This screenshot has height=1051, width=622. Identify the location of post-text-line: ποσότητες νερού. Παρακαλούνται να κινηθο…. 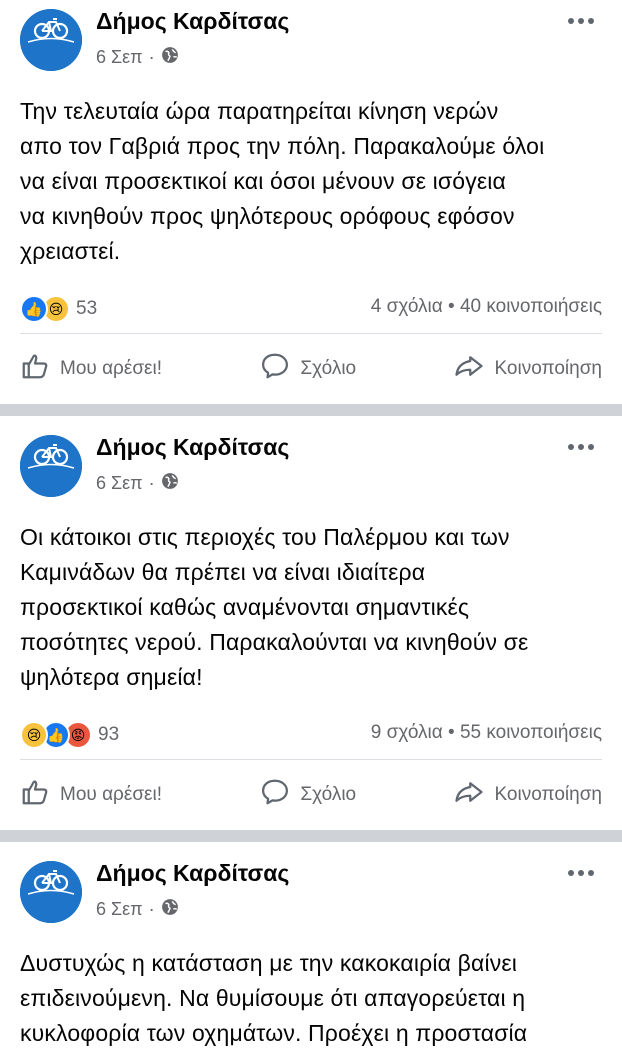
(274, 642).